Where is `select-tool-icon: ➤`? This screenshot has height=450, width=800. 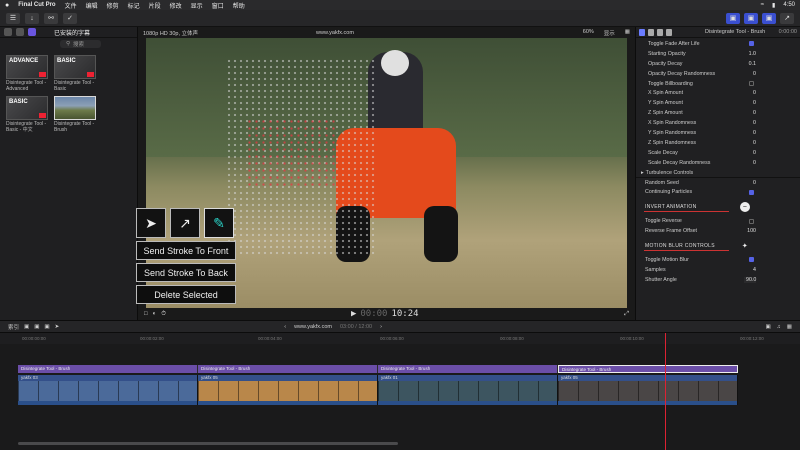 select-tool-icon: ➤ is located at coordinates (57, 327).